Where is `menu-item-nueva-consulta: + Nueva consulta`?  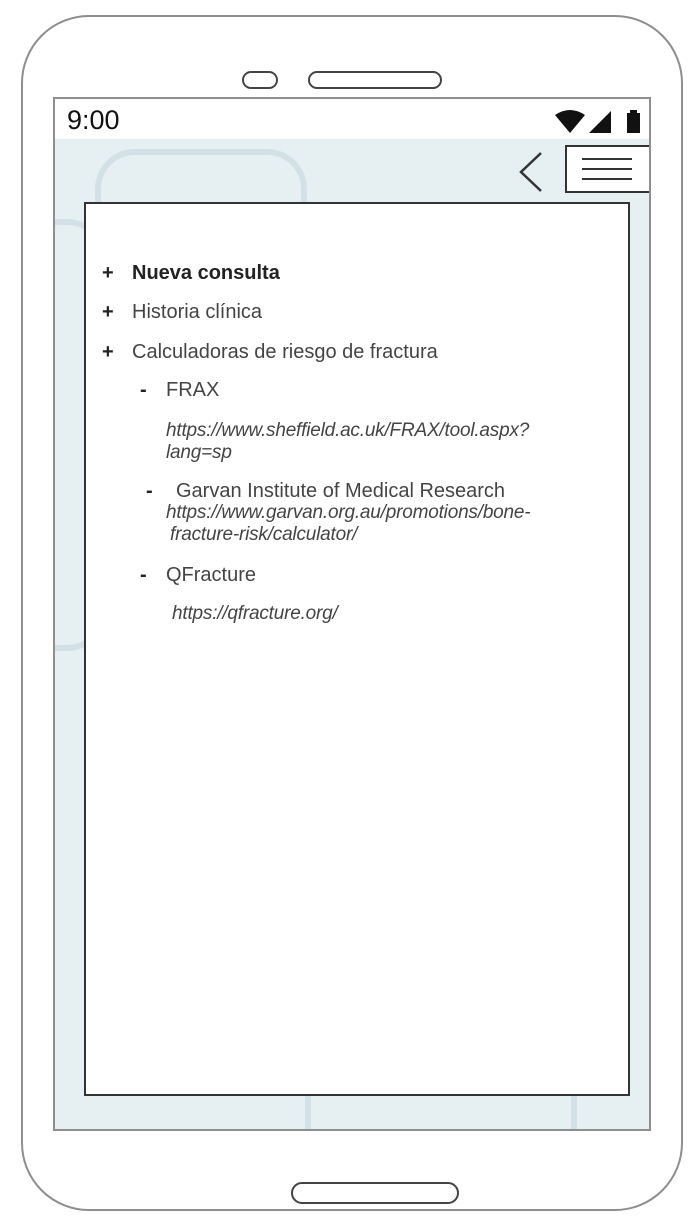 menu-item-nueva-consulta: + Nueva consulta is located at coordinates (191, 273).